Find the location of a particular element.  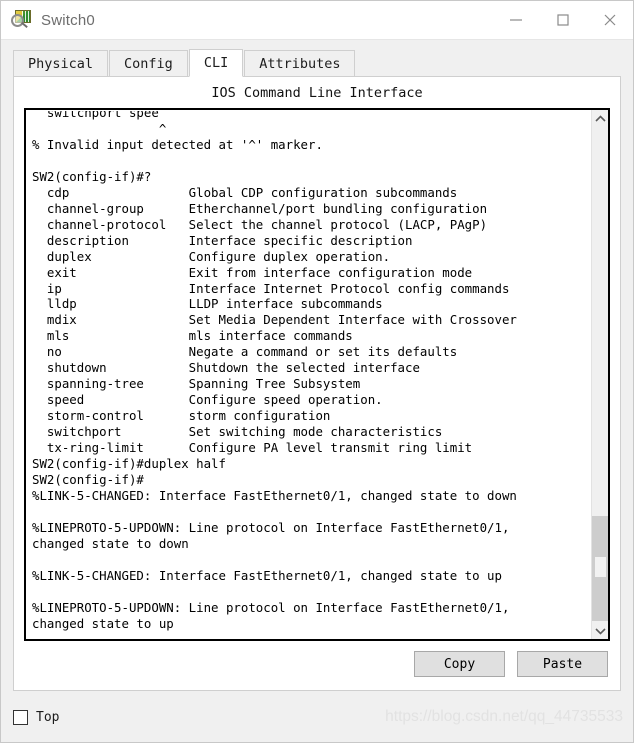

paste-button: Paste is located at coordinates (562, 664).